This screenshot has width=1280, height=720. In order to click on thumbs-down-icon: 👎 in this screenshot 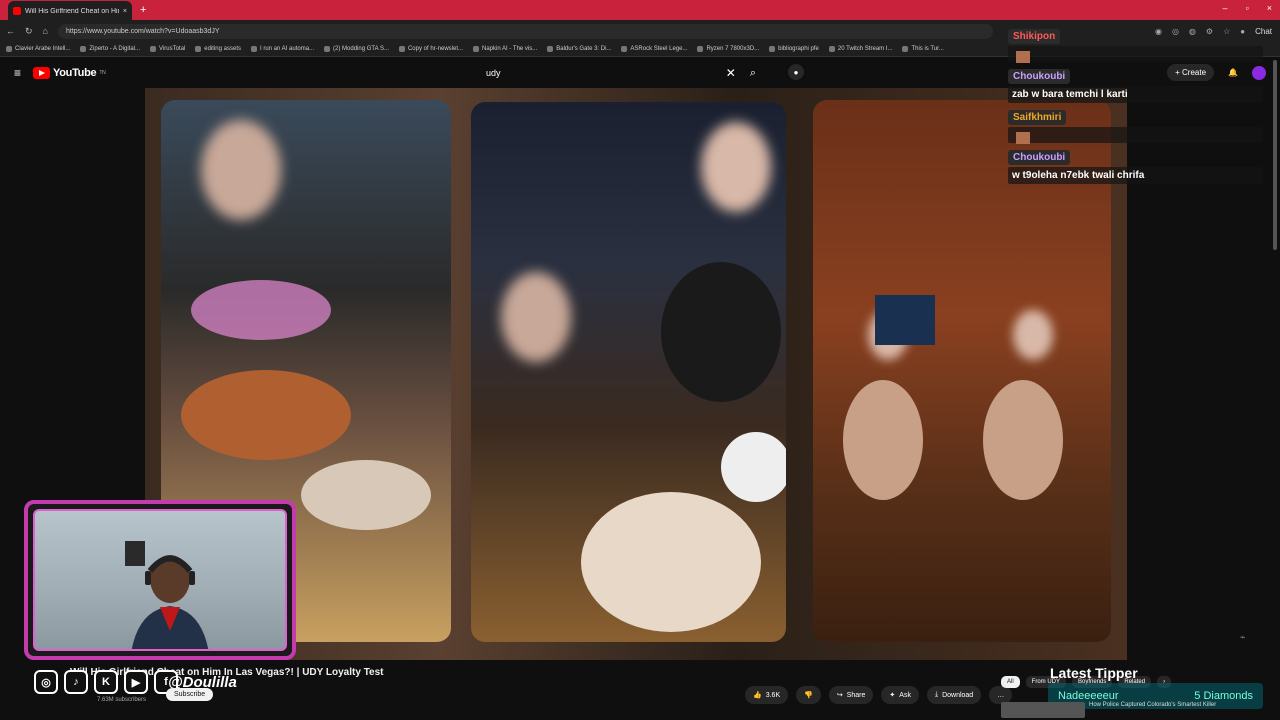, I will do `click(808, 695)`.